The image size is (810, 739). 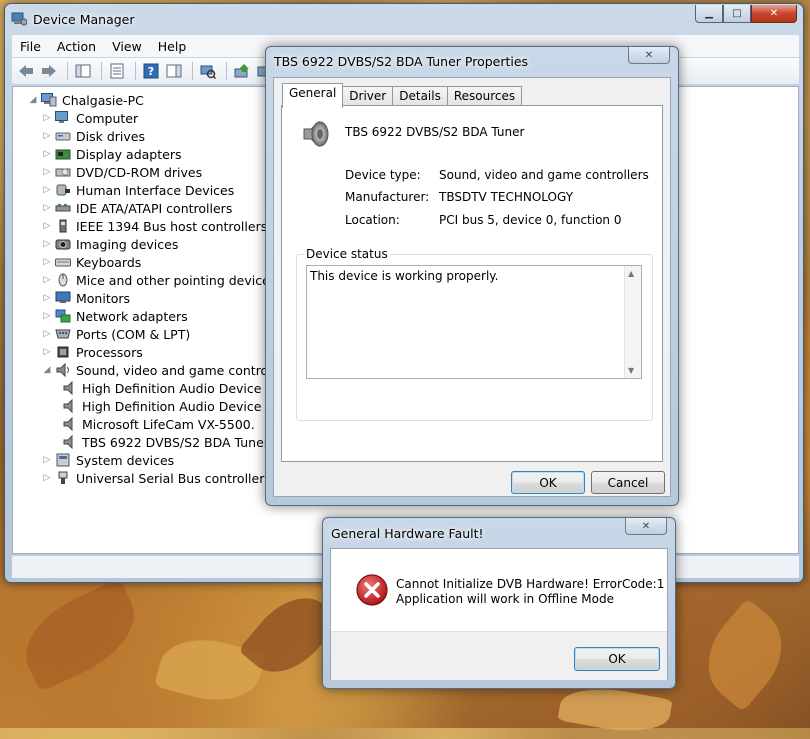 What do you see at coordinates (168, 262) in the screenshot?
I see `tree-category: ▷ Keyboards` at bounding box center [168, 262].